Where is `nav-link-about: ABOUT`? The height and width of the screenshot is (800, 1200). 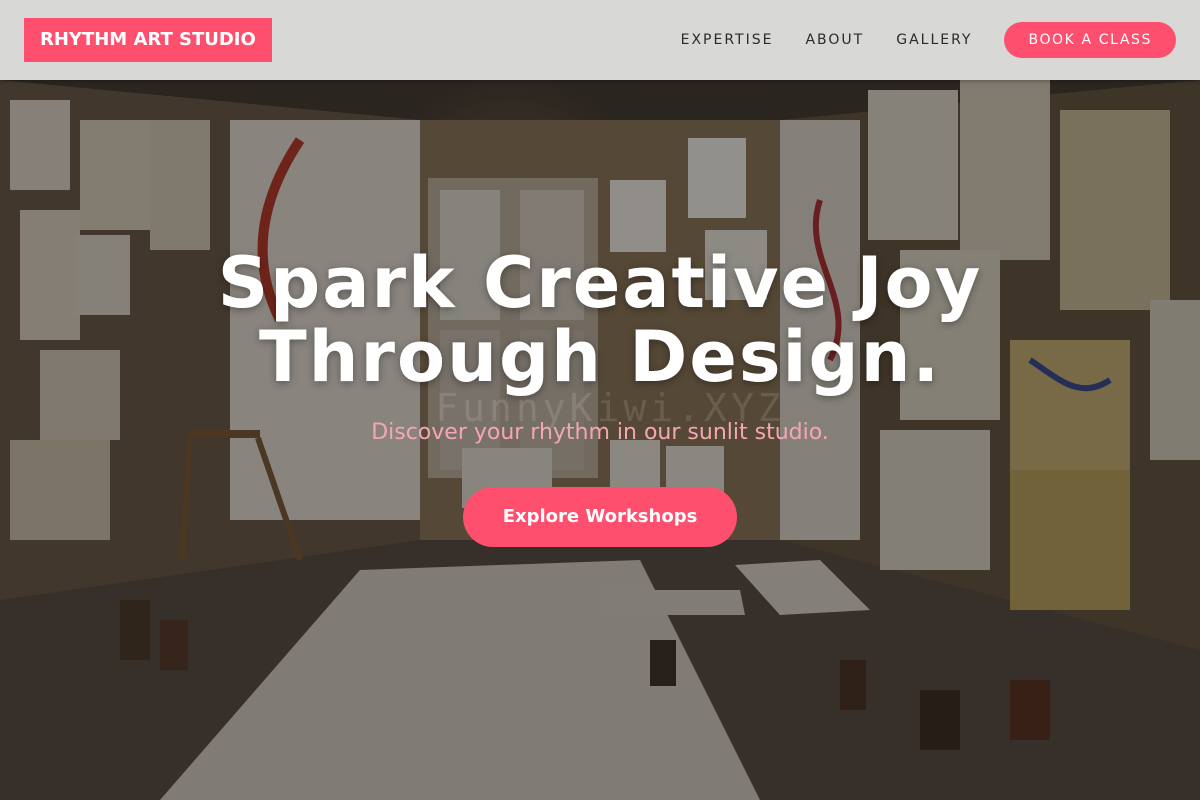 nav-link-about: ABOUT is located at coordinates (834, 40).